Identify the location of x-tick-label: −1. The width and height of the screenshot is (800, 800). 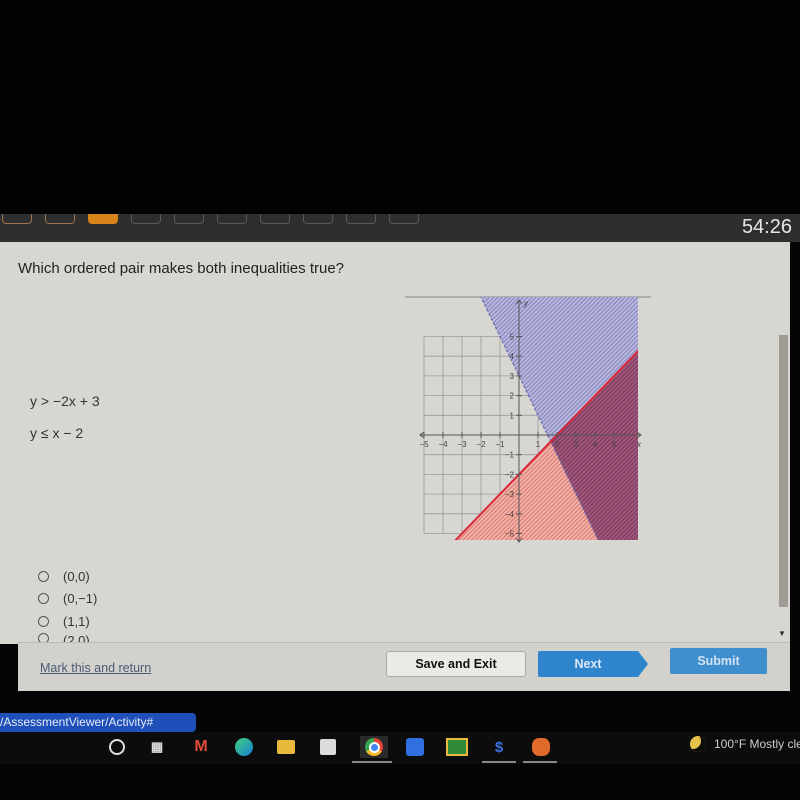
(500, 444).